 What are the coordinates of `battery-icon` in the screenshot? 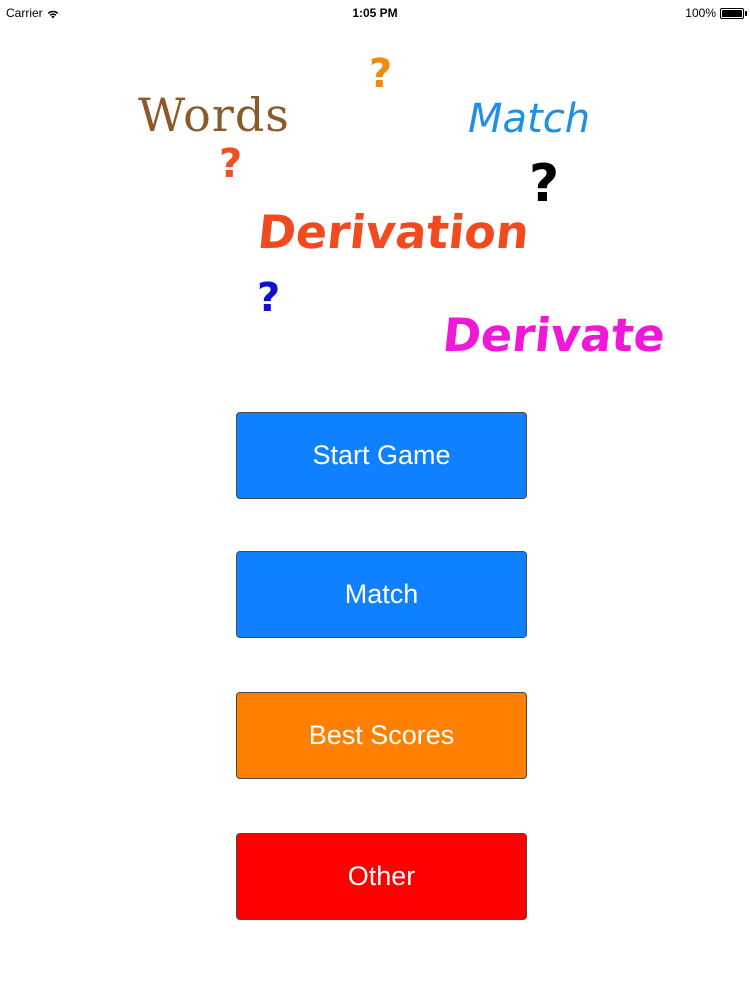 It's located at (733, 13).